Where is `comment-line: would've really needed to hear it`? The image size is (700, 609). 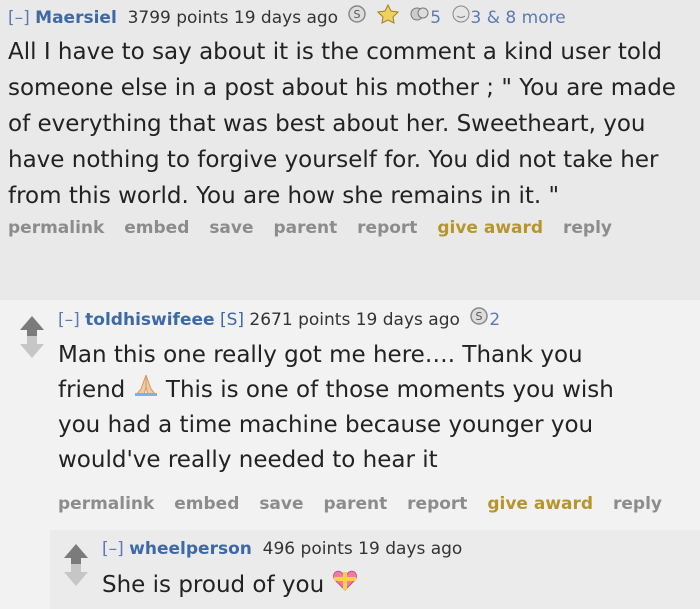
comment-line: would've really needed to hear it is located at coordinates (248, 460).